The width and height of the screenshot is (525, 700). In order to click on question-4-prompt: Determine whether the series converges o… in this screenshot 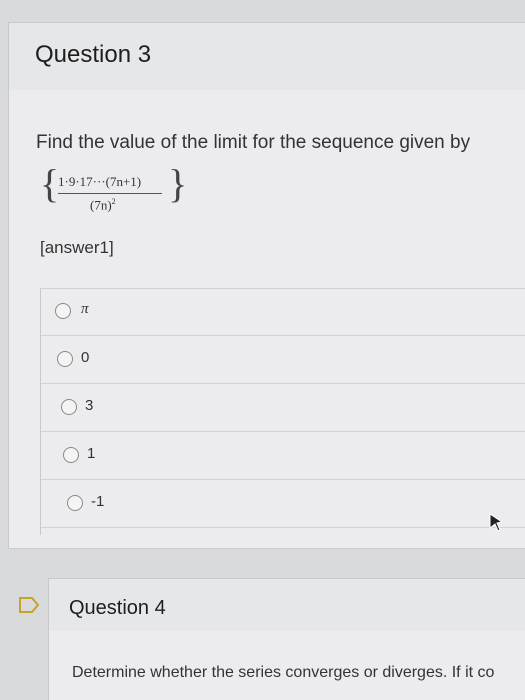, I will do `click(283, 672)`.